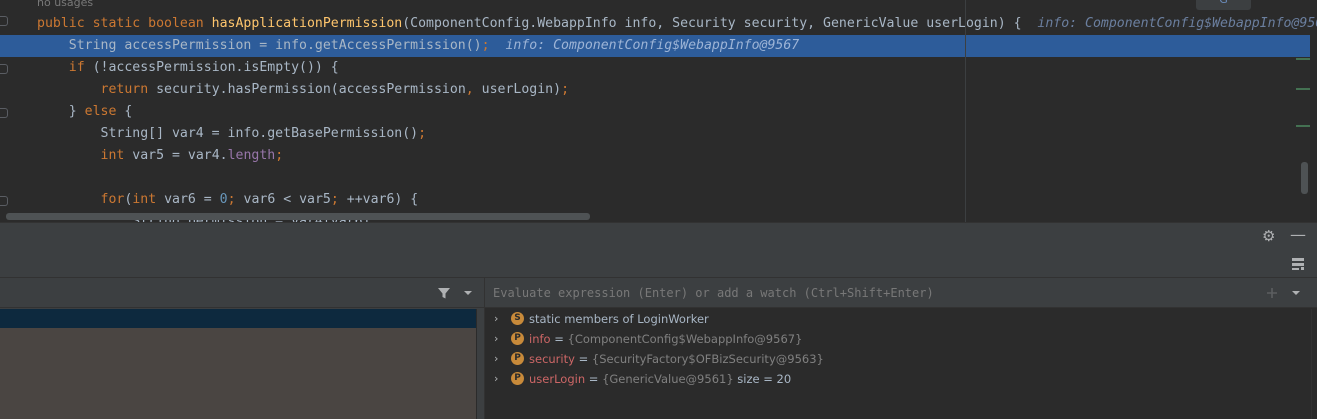  Describe the element at coordinates (540, 339) in the screenshot. I see `variable-name: info` at that location.